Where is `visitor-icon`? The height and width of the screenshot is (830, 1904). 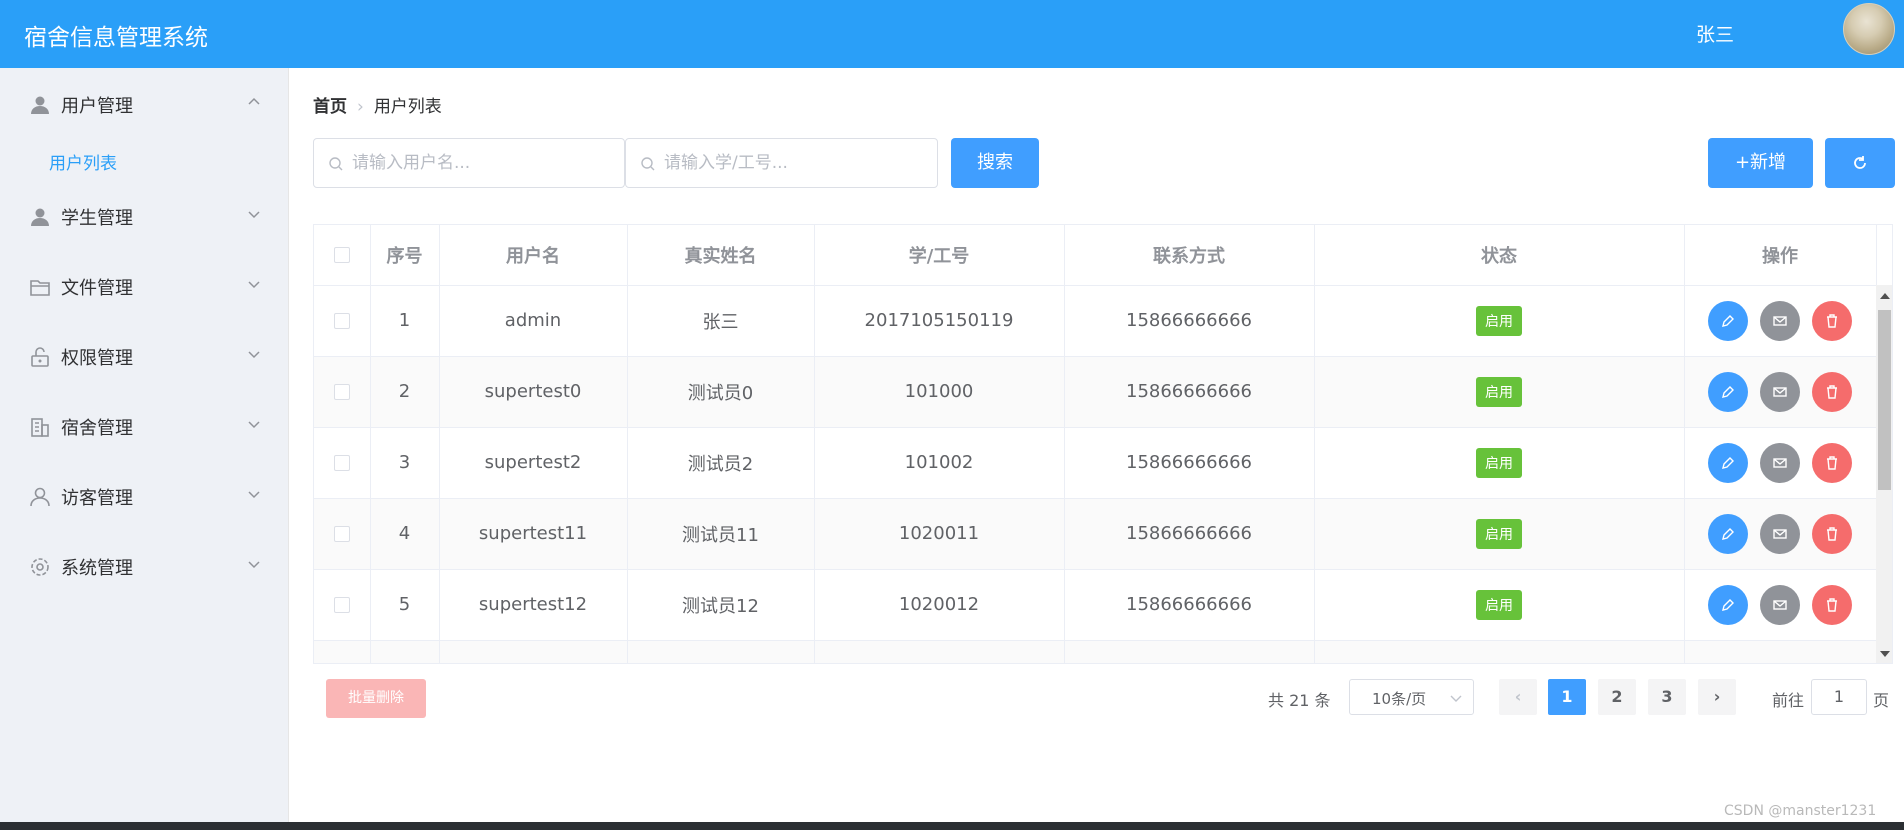 visitor-icon is located at coordinates (40, 497).